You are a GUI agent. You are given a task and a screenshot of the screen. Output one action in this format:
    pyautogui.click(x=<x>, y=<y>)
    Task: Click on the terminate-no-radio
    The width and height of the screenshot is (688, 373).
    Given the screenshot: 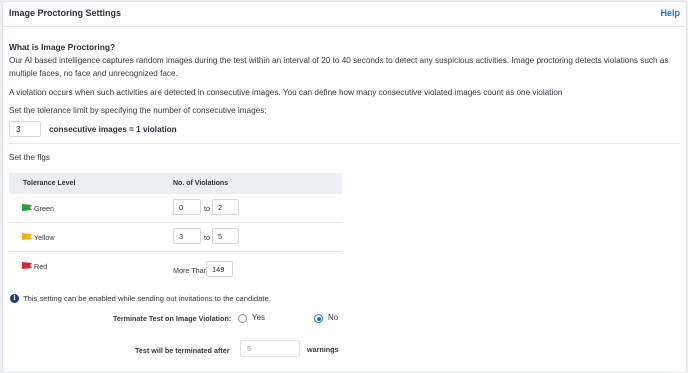 What is the action you would take?
    pyautogui.click(x=318, y=318)
    